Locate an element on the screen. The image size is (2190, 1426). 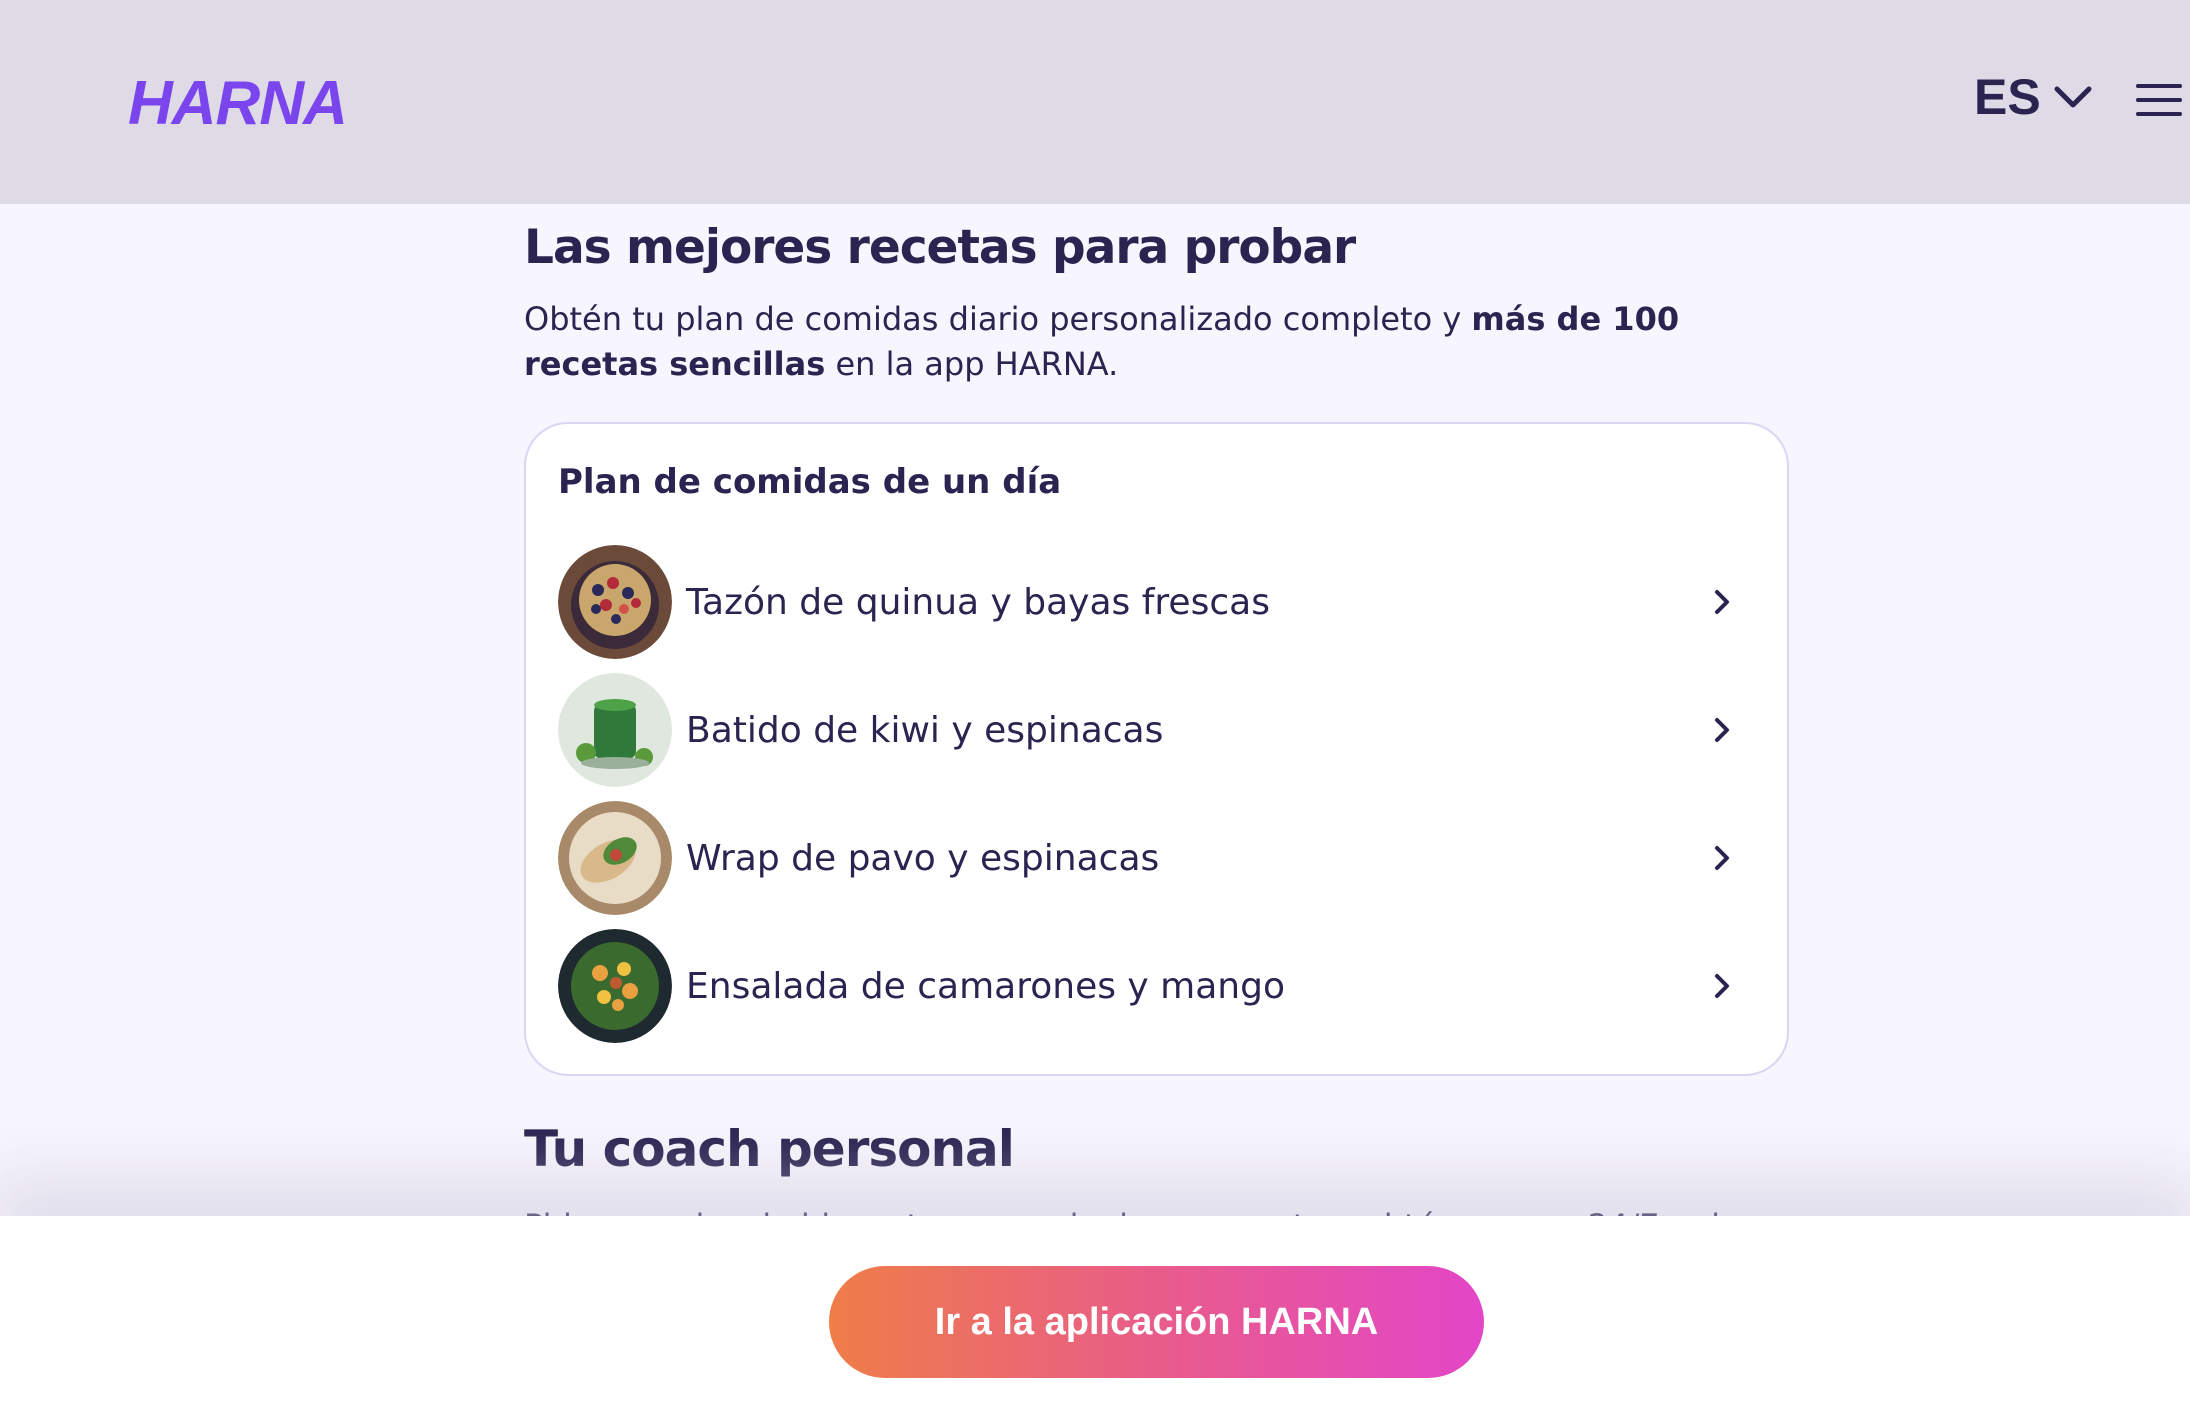
meal-label: Ensalada de camarones y mango is located at coordinates (985, 986).